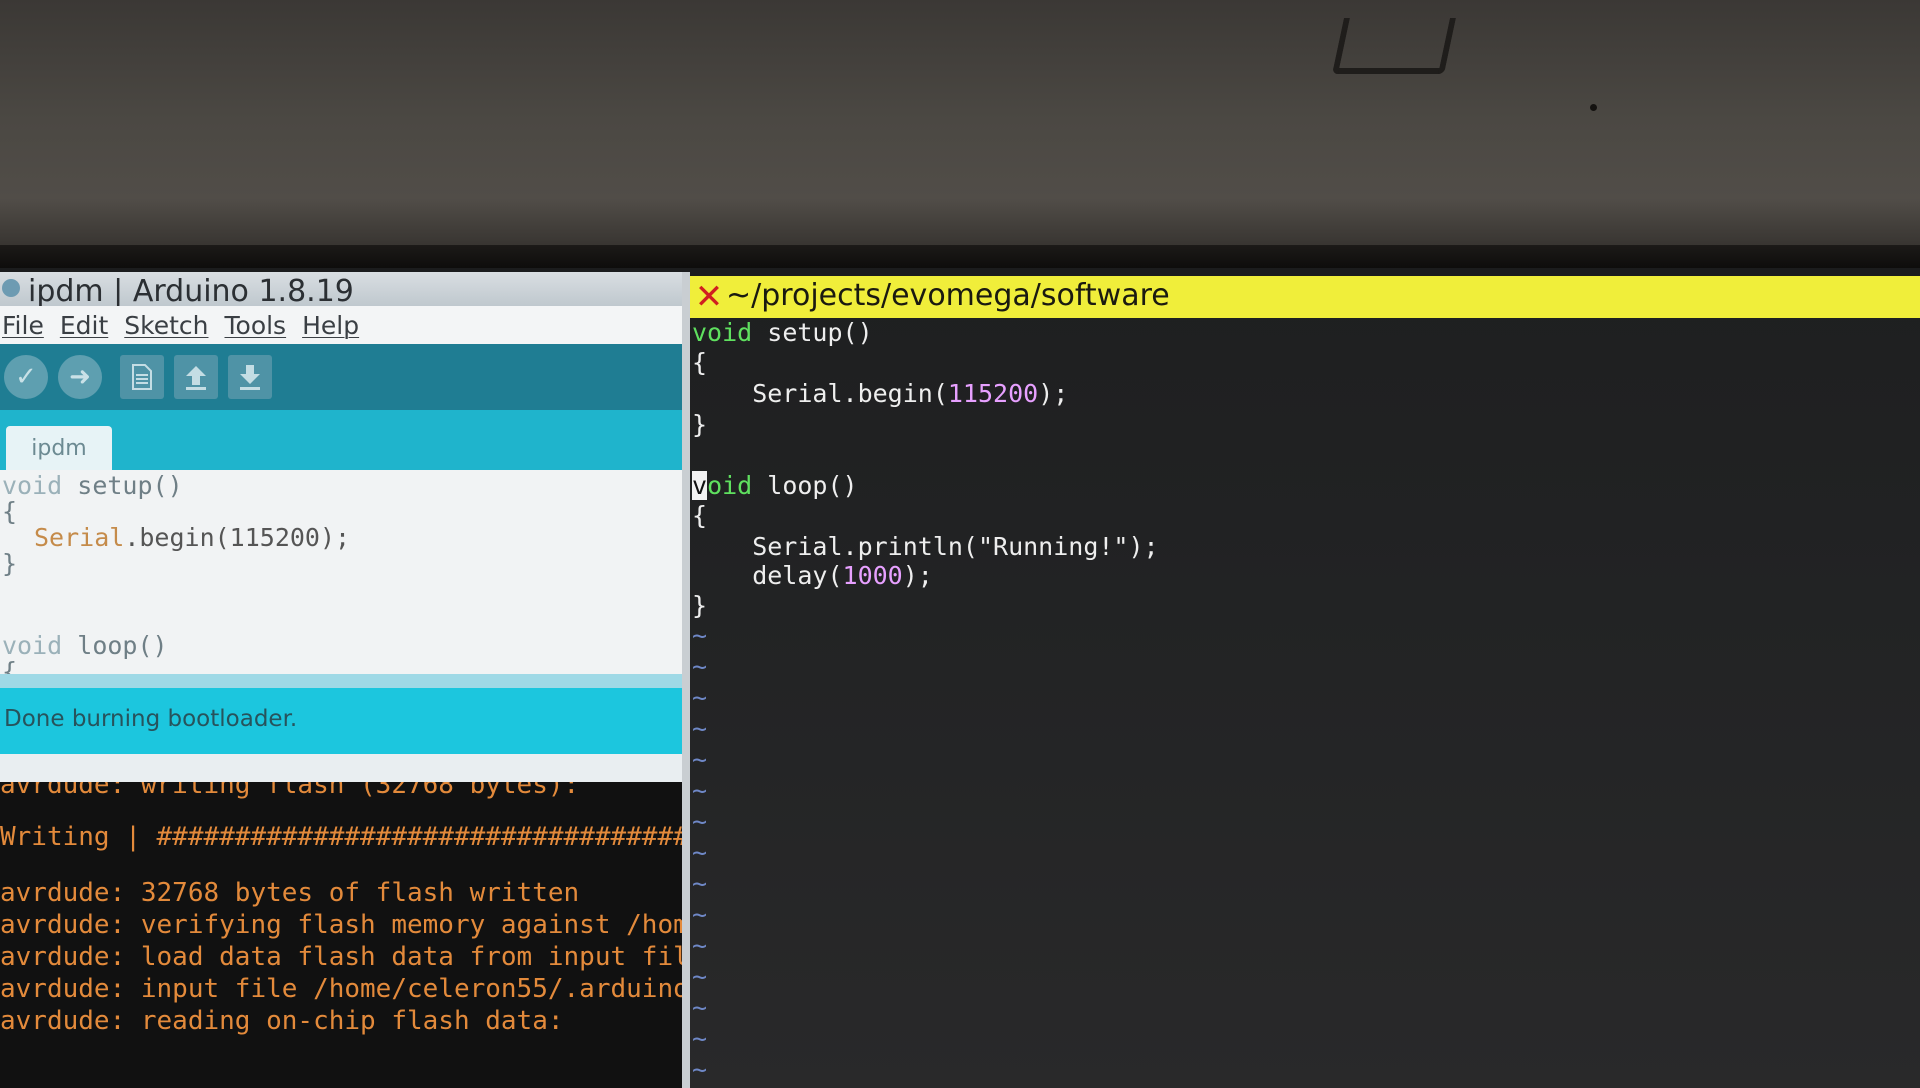  Describe the element at coordinates (256, 325) in the screenshot. I see `menu-tools: Tools` at that location.